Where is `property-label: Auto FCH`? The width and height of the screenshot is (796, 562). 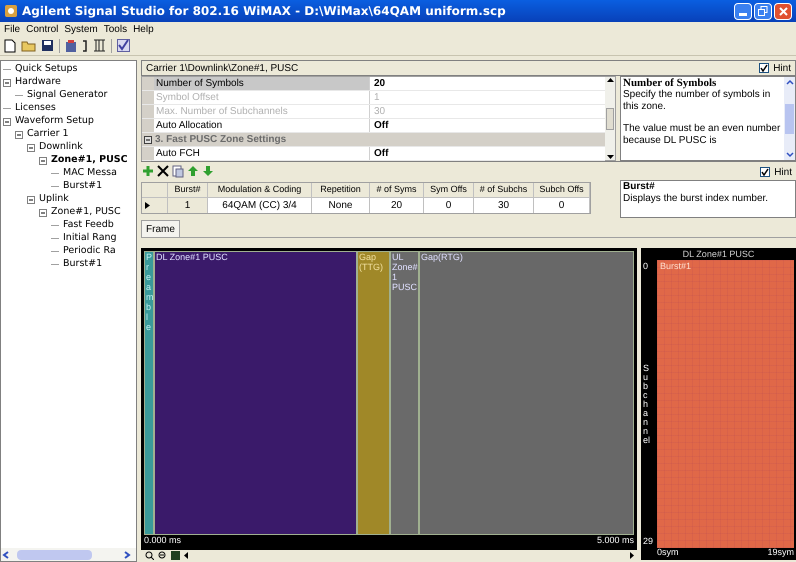 property-label: Auto FCH is located at coordinates (262, 153).